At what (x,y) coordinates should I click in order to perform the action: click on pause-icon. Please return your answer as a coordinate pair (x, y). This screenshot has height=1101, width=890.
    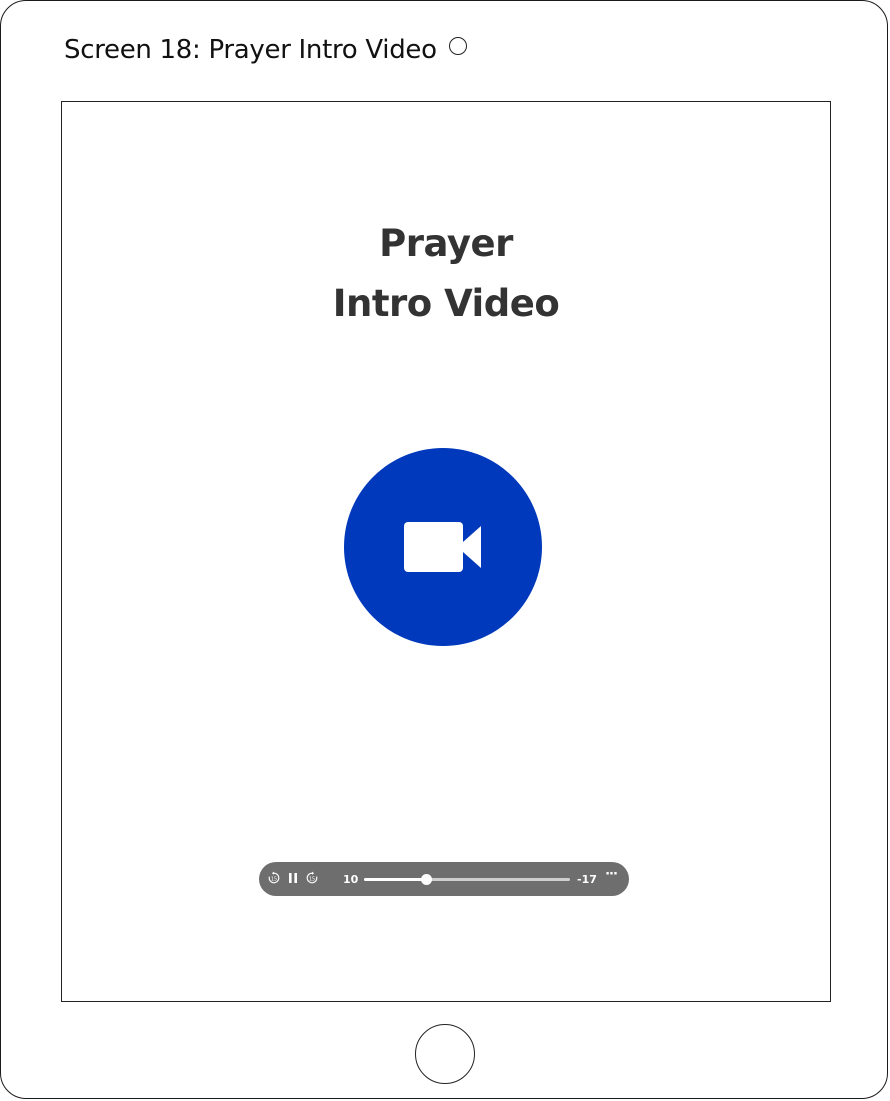
    Looking at the image, I should click on (293, 878).